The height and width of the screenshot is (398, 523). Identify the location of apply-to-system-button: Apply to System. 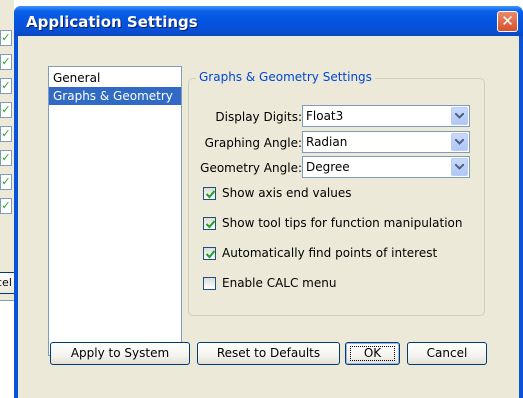
(120, 353).